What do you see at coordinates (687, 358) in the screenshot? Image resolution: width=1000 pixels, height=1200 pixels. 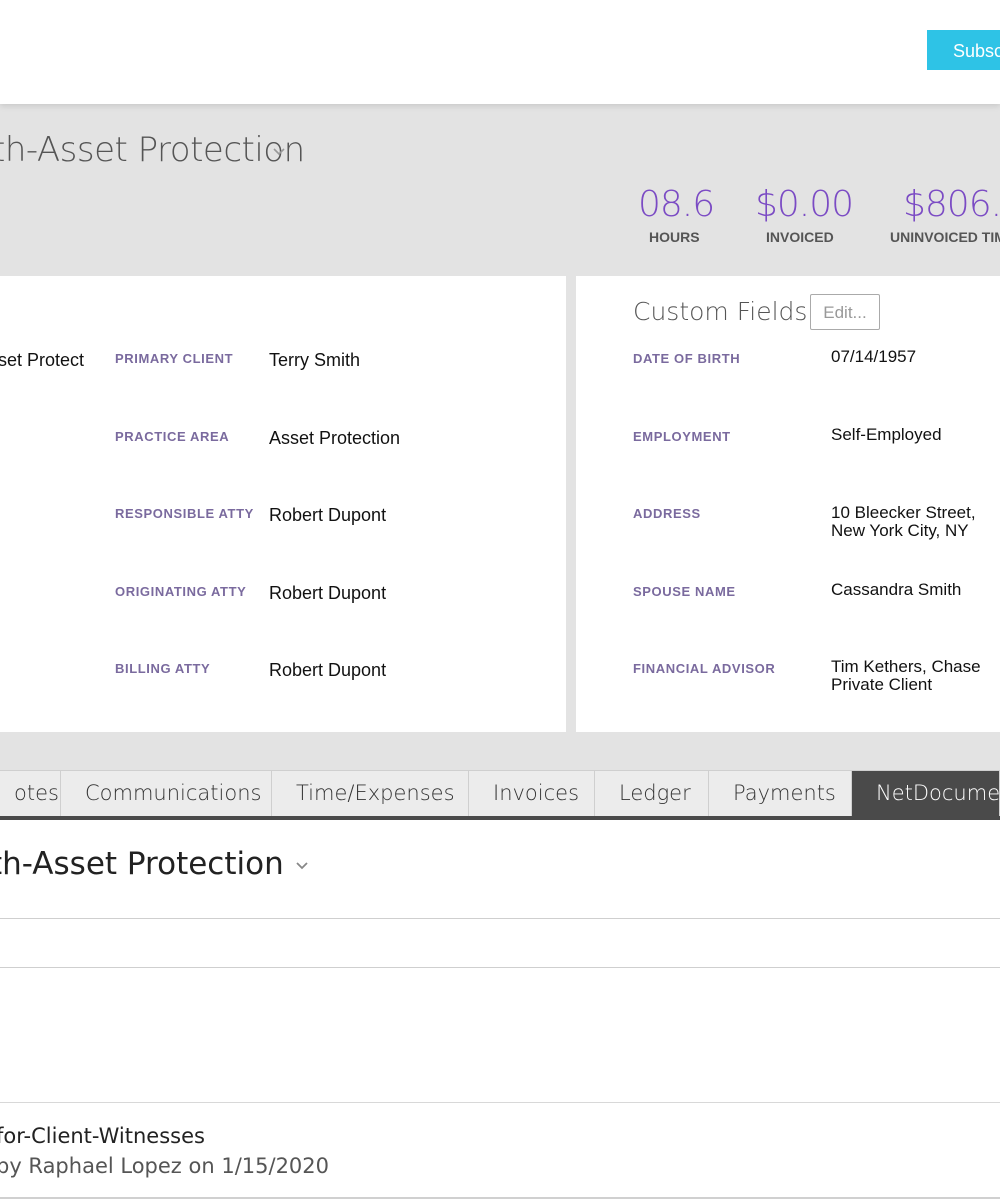 I see `date-of-birth-label: DATE OF BIRTH` at bounding box center [687, 358].